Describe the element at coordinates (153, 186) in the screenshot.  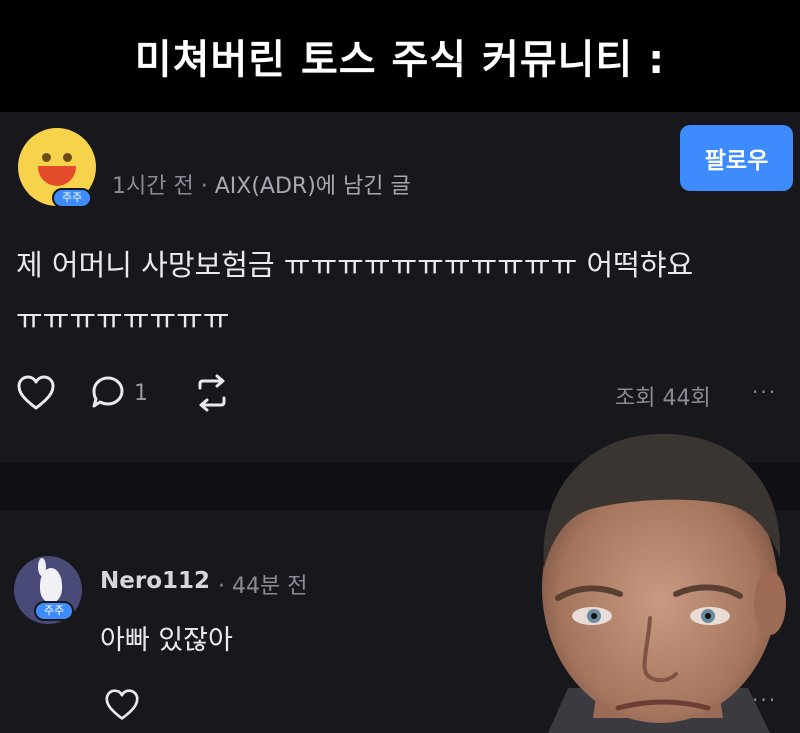
I see `post-time: 1시간 전` at that location.